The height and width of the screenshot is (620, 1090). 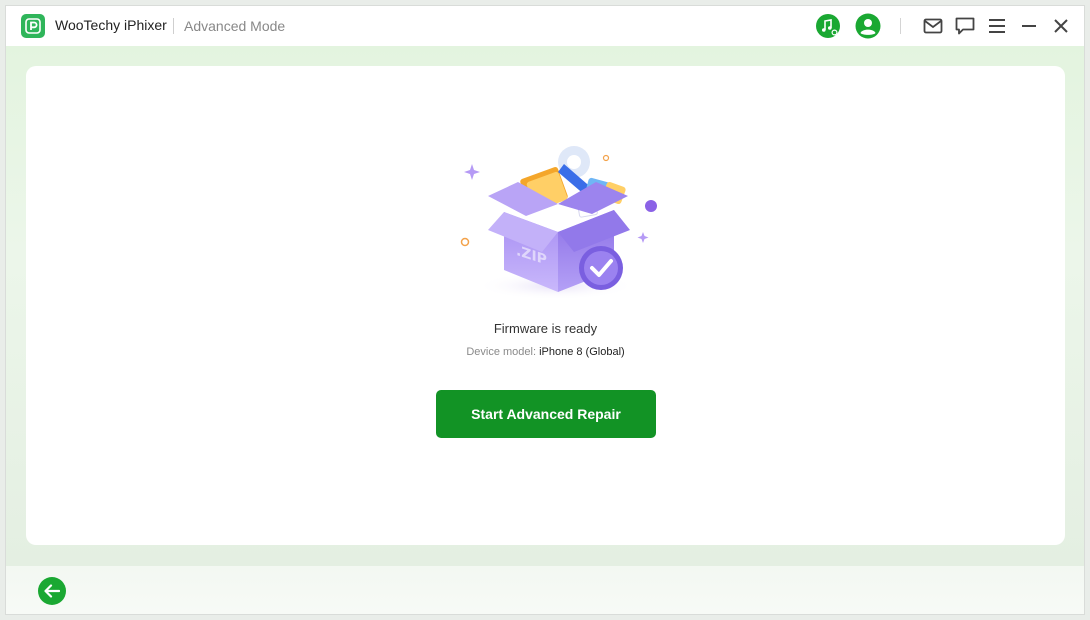 What do you see at coordinates (558, 223) in the screenshot?
I see `zip-firmware-box-illustration: .ZIP` at bounding box center [558, 223].